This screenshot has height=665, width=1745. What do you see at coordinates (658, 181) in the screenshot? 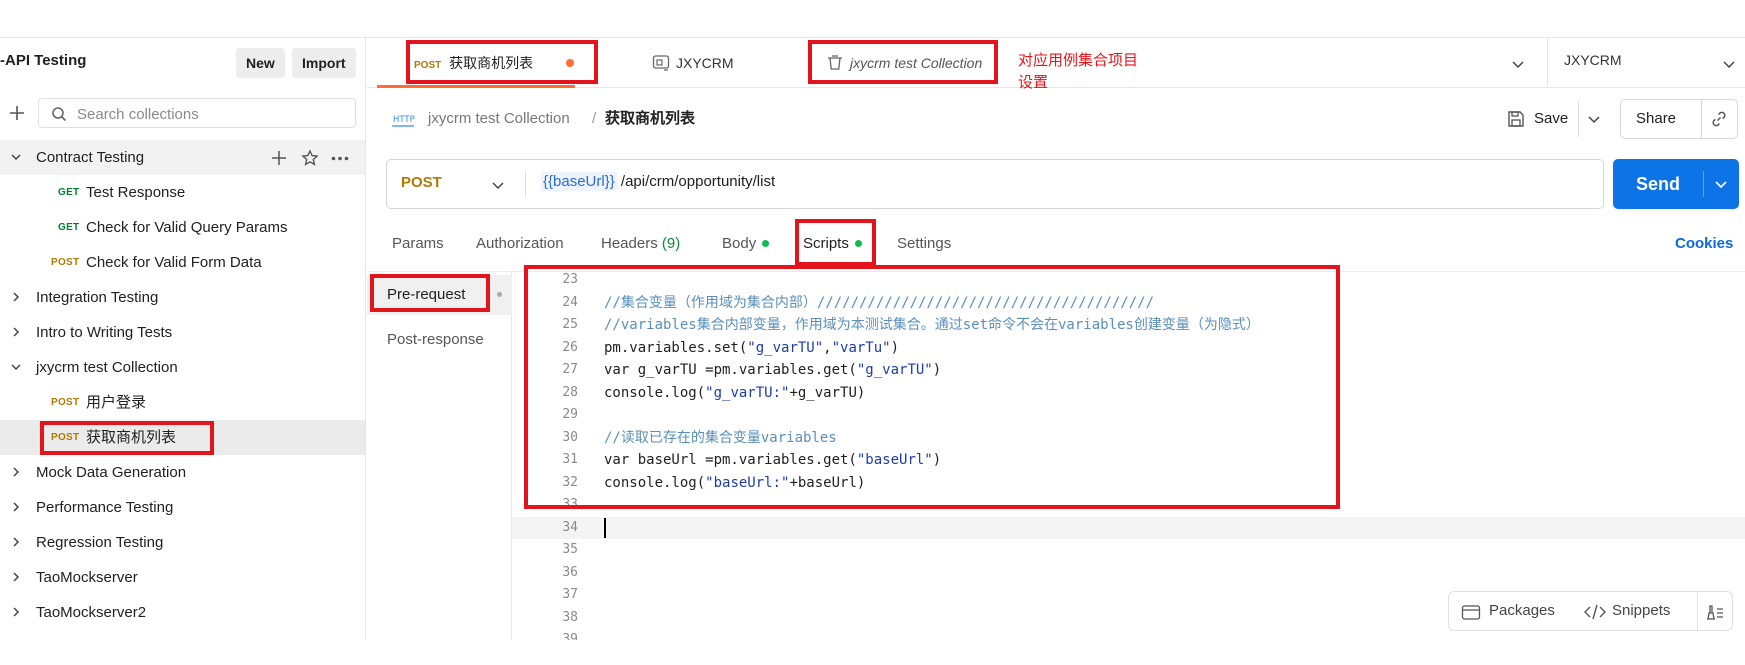
I see `url-input: {{baseUrl}} /api/crm/opportunity/list` at bounding box center [658, 181].